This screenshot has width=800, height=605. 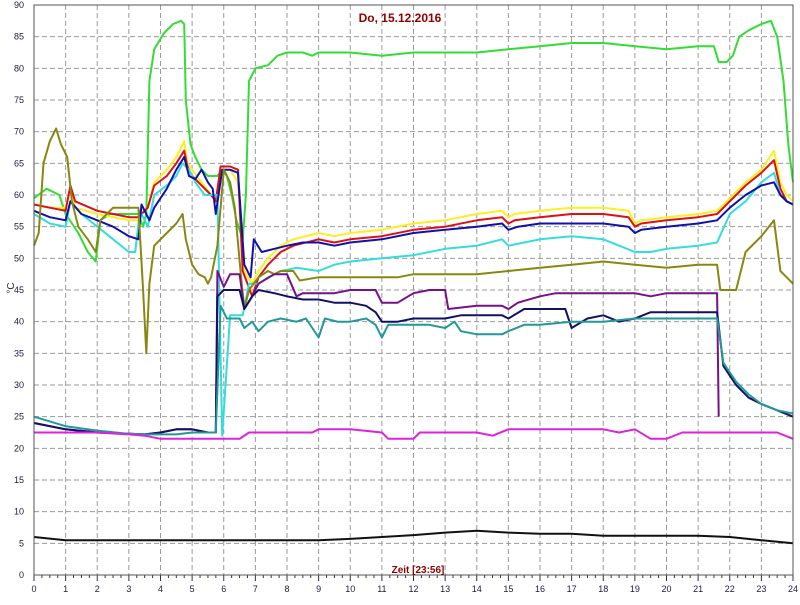 I want to click on x-tick-label: 2, so click(x=97, y=589).